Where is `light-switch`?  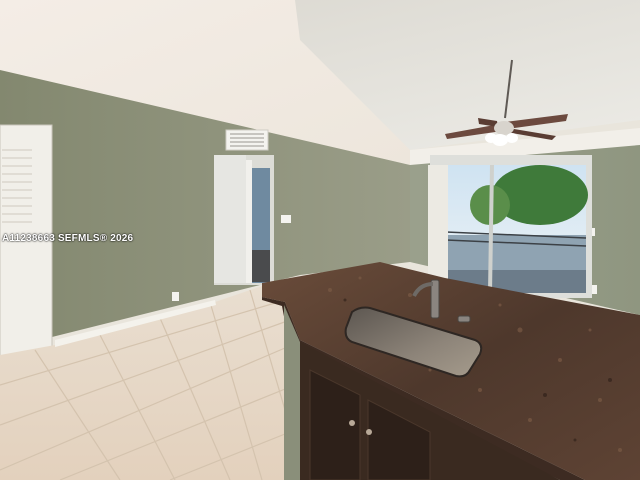
light-switch is located at coordinates (286, 219).